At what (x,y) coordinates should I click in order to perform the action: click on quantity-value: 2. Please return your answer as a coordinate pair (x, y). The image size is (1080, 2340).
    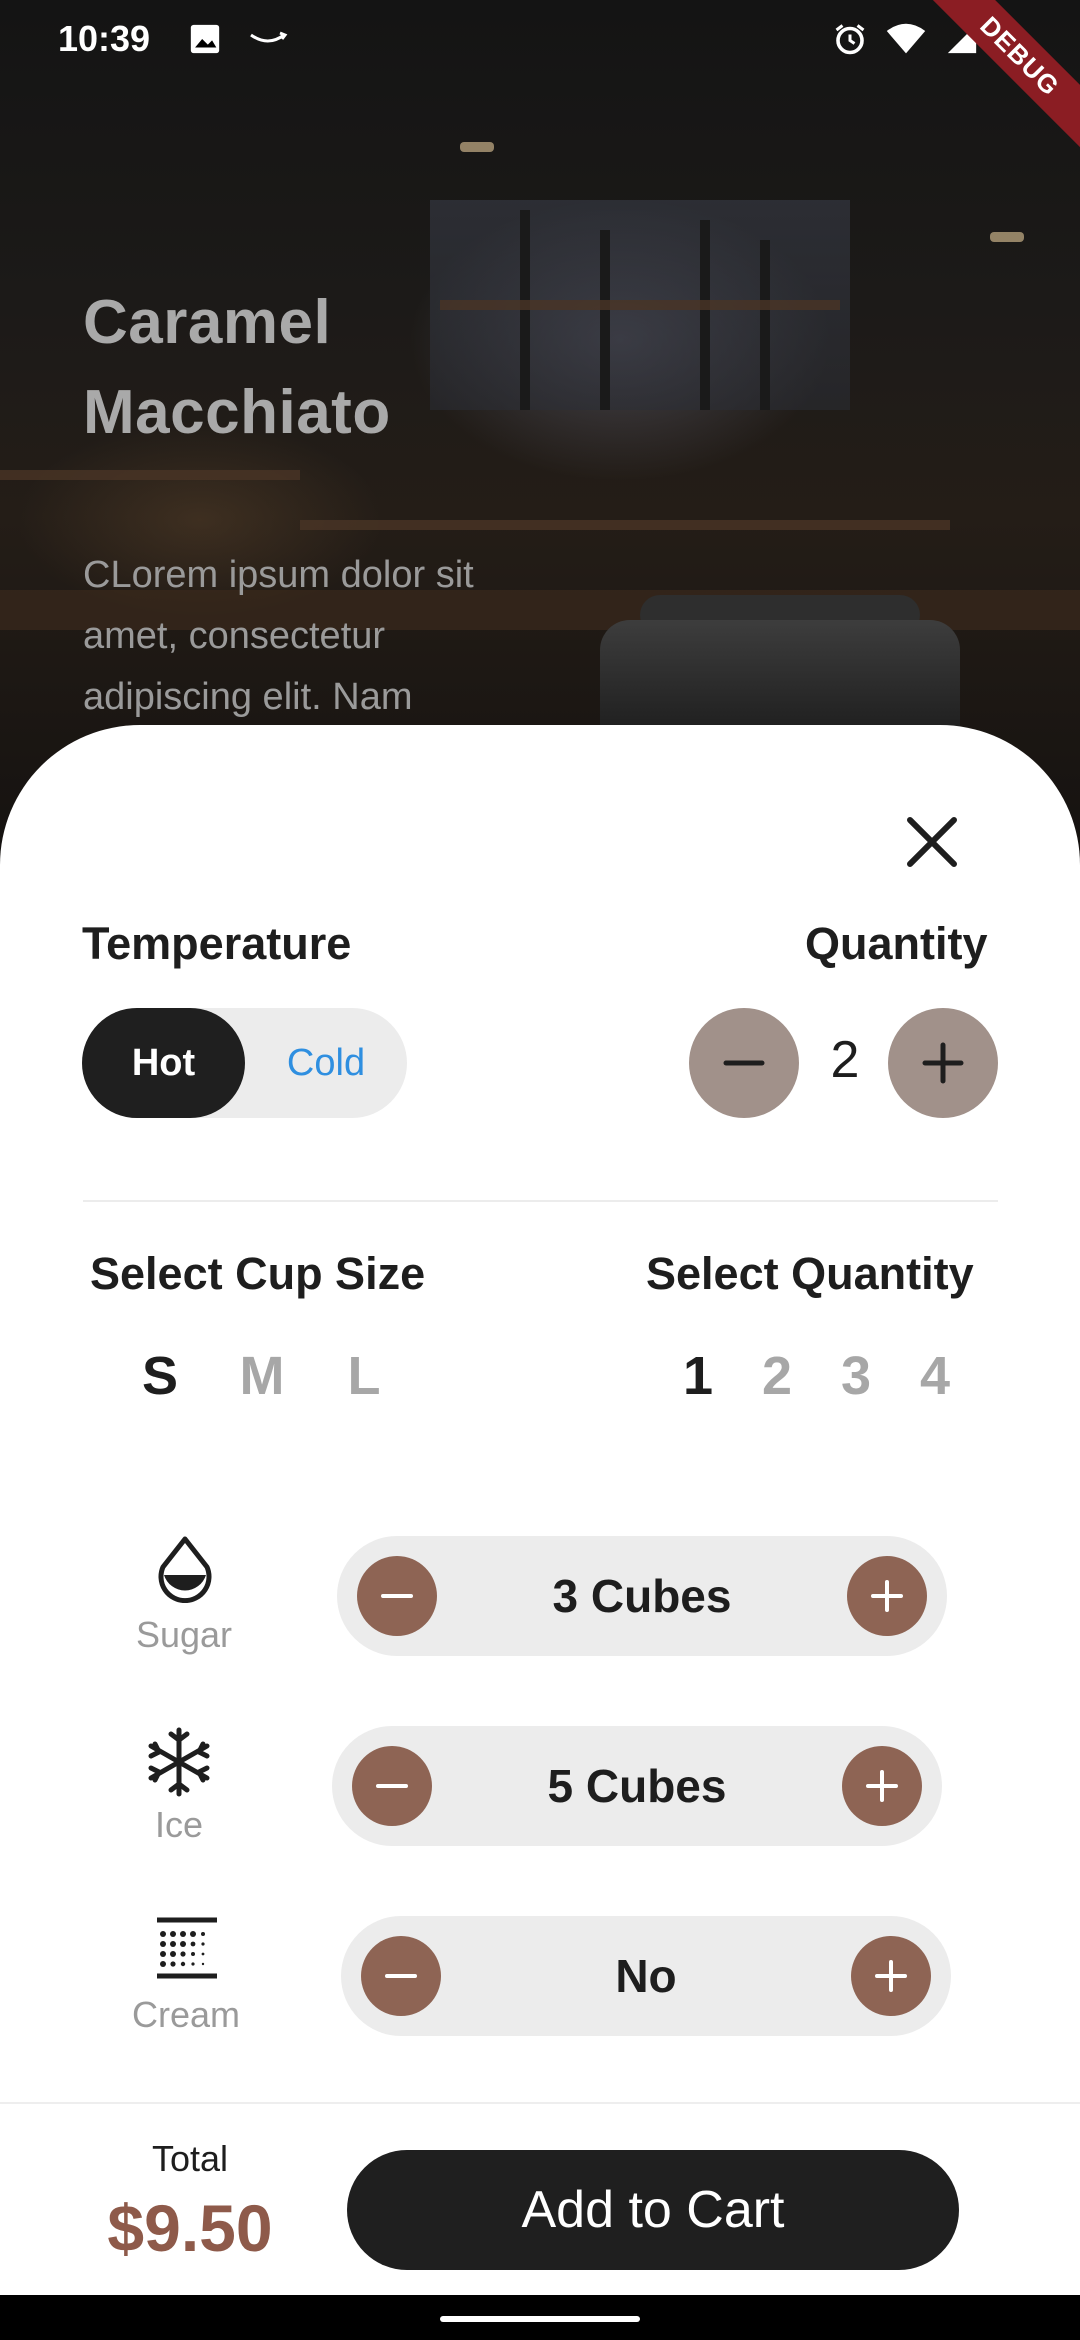
    Looking at the image, I should click on (845, 1060).